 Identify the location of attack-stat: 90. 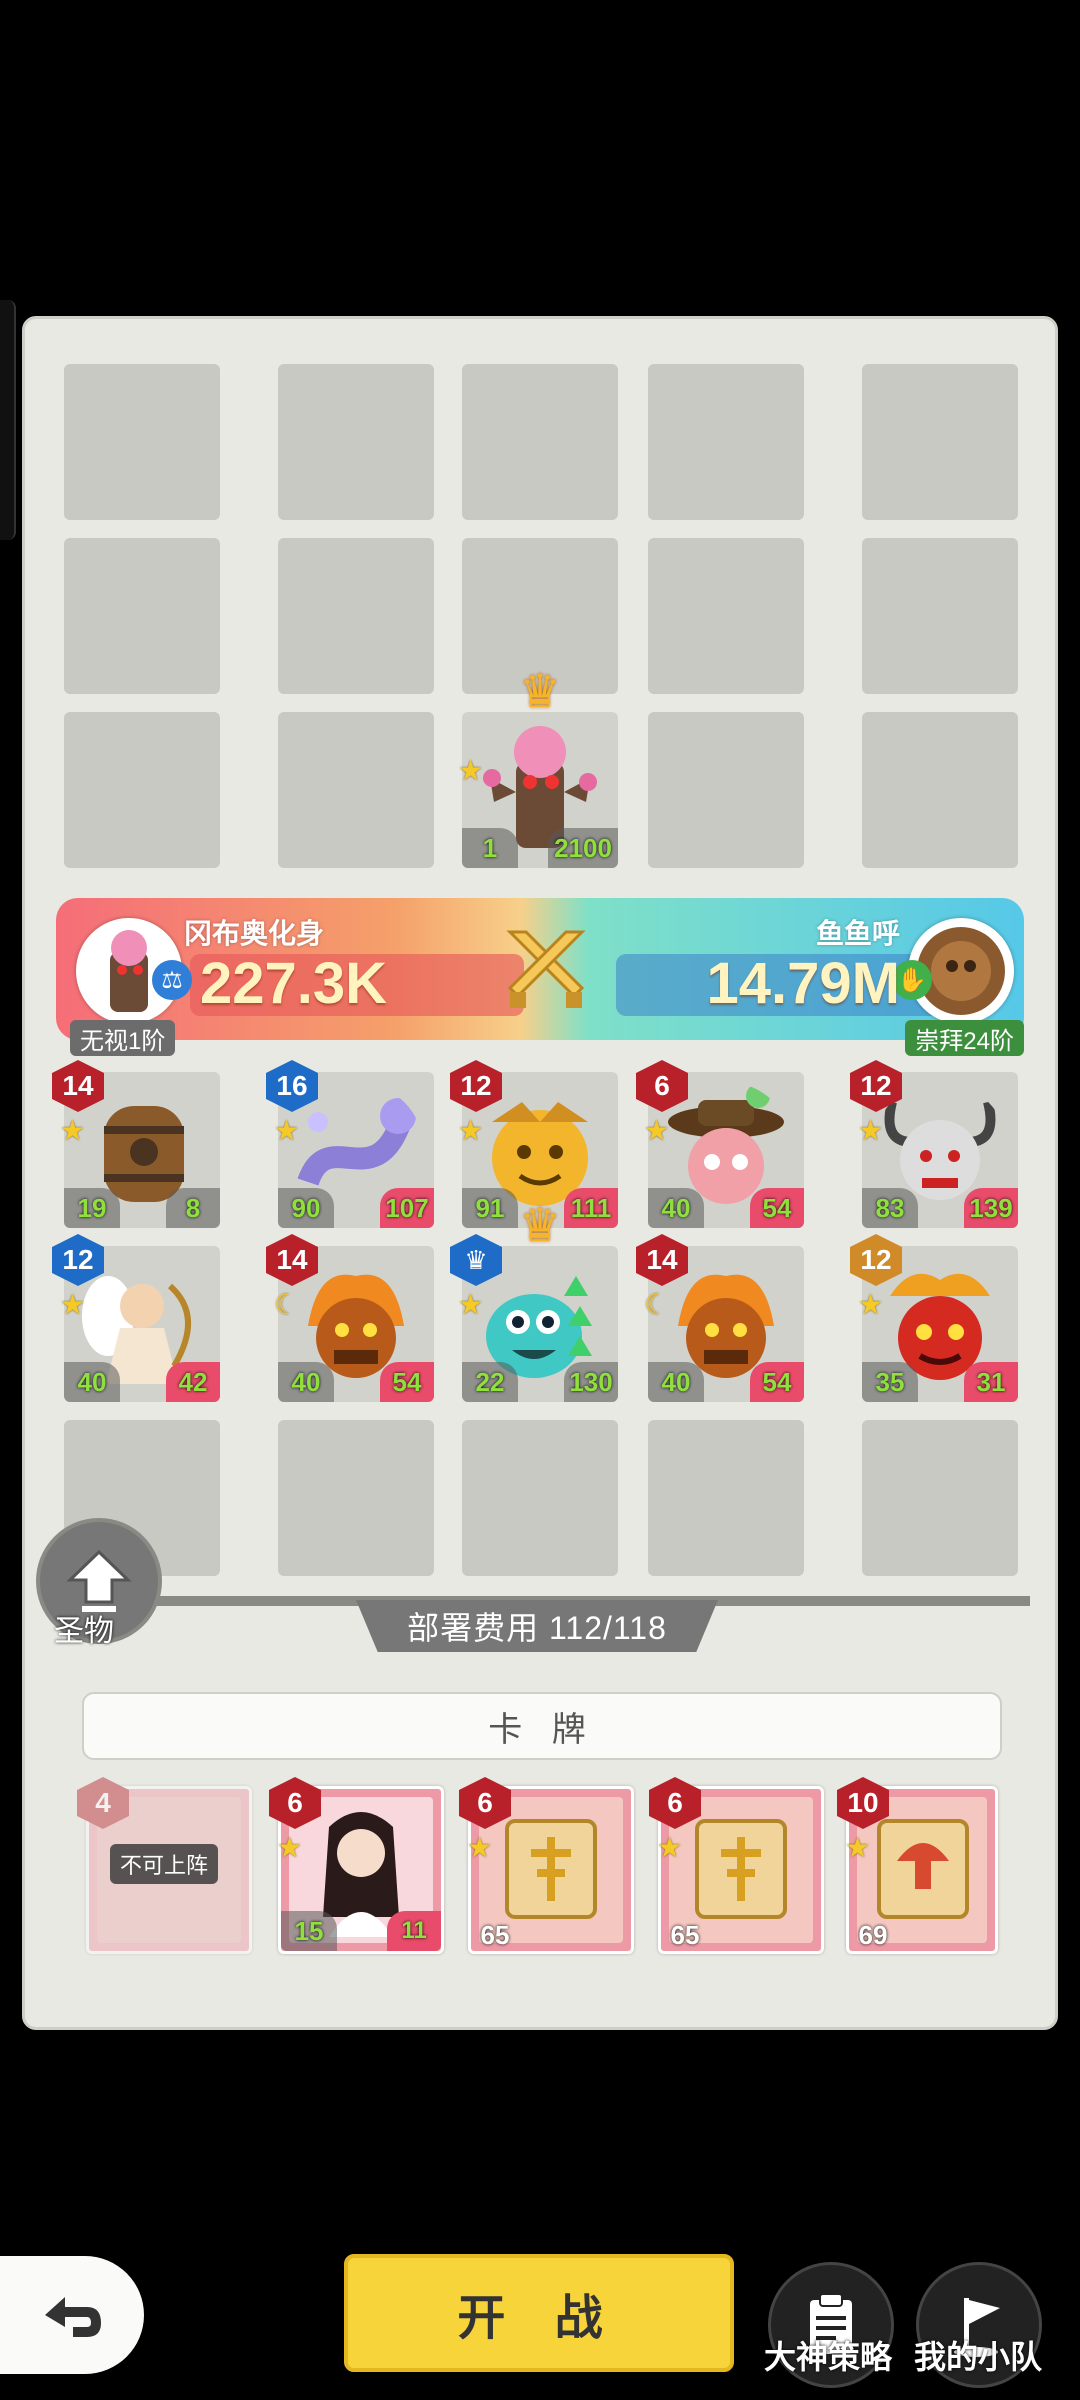
(306, 1208).